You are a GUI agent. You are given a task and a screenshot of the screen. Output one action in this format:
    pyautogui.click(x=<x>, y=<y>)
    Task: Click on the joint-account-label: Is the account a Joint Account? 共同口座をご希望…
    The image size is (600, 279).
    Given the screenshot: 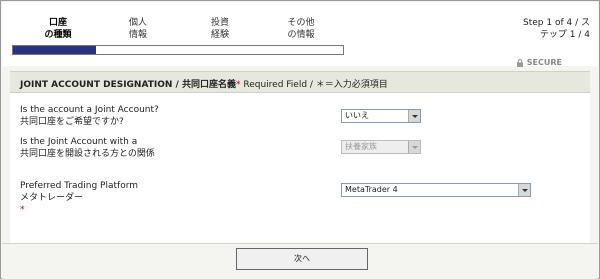 What is the action you would take?
    pyautogui.click(x=89, y=116)
    